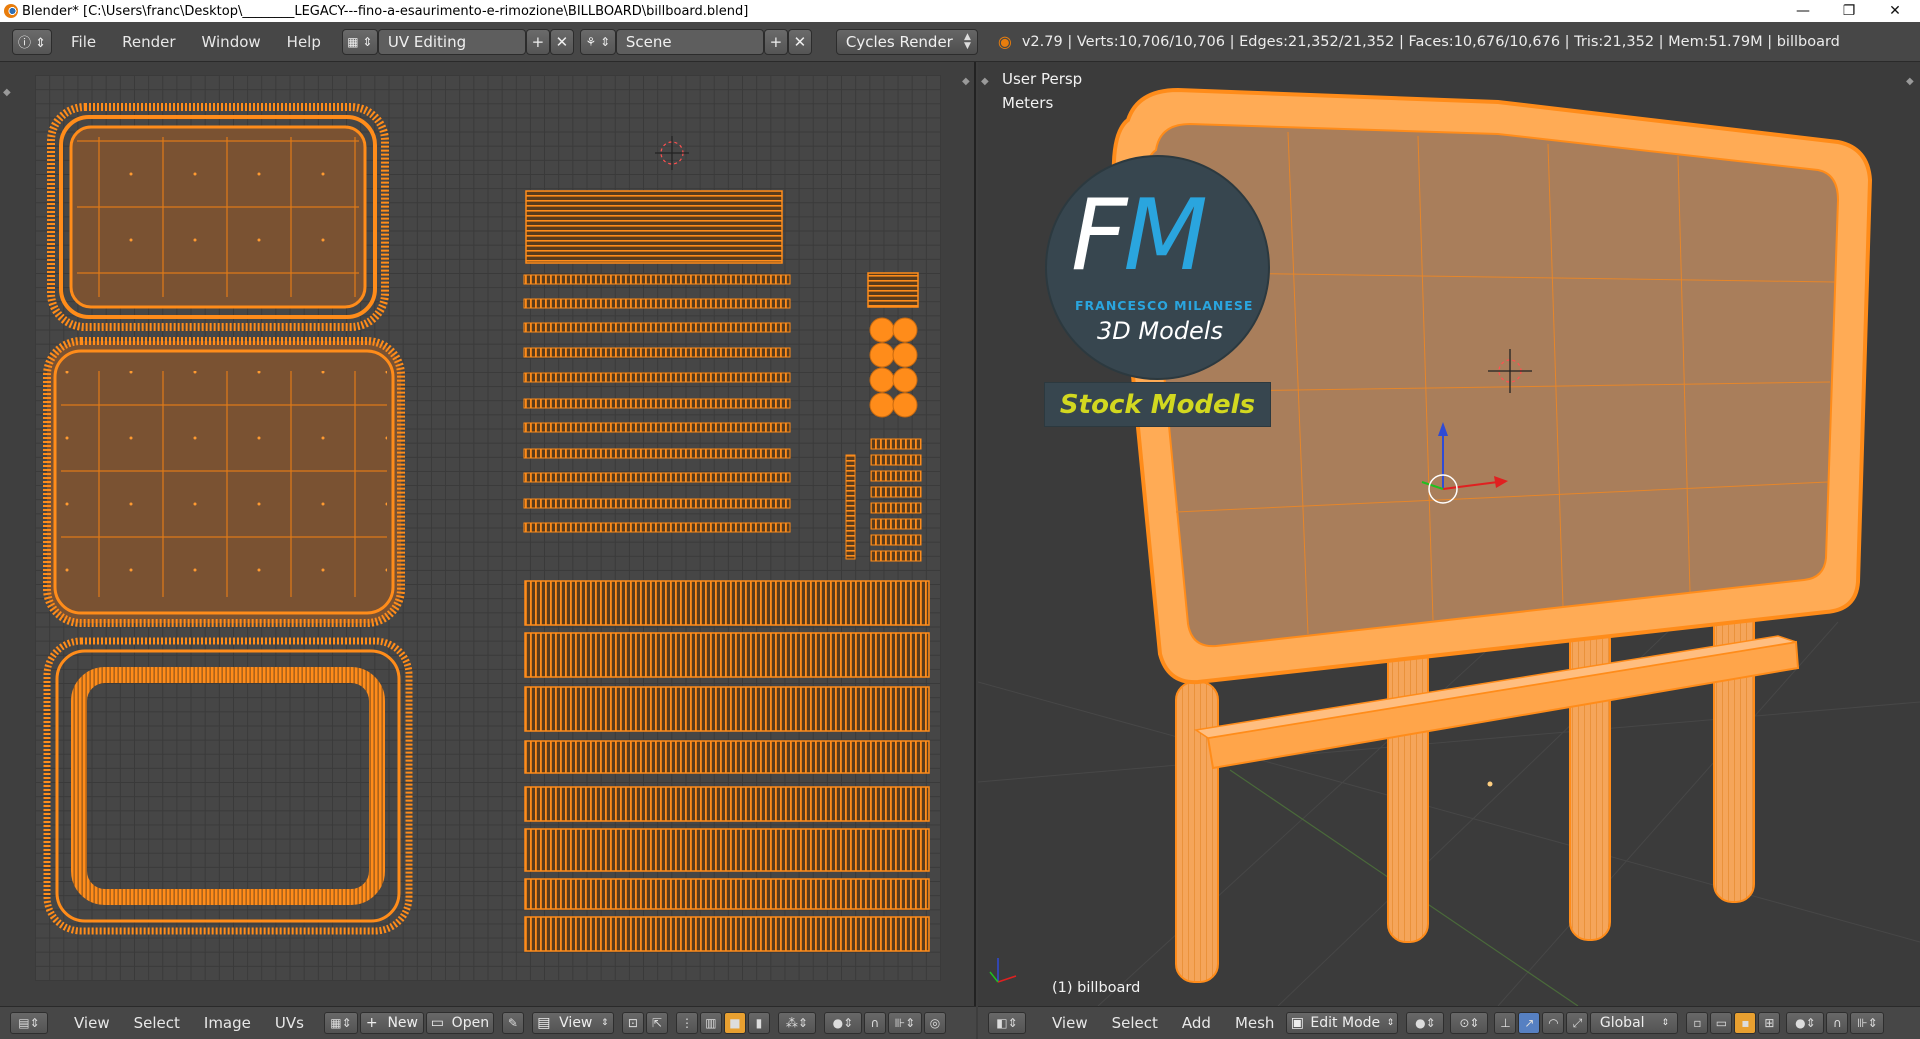  Describe the element at coordinates (796, 1023) in the screenshot. I see `sticky-selection-dropdown: ⁂⇕` at that location.